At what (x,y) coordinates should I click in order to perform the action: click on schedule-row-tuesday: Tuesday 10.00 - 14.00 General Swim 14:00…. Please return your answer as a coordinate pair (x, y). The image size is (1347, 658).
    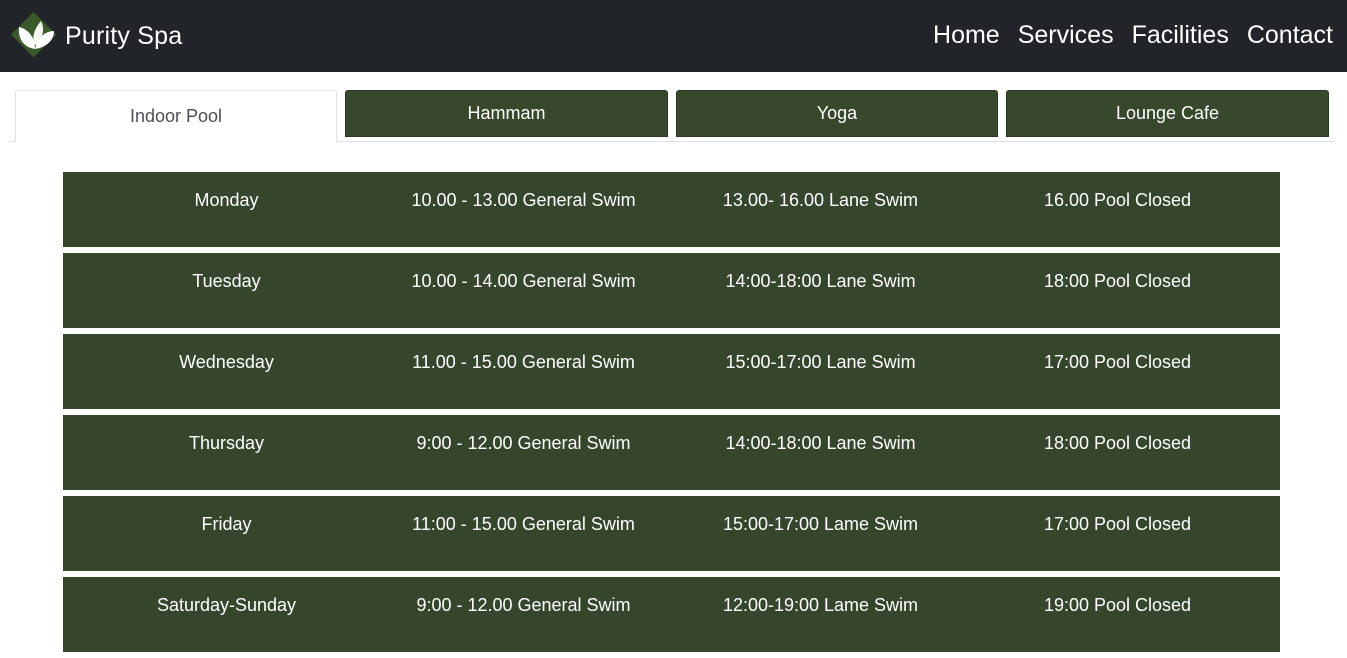
    Looking at the image, I should click on (671, 290).